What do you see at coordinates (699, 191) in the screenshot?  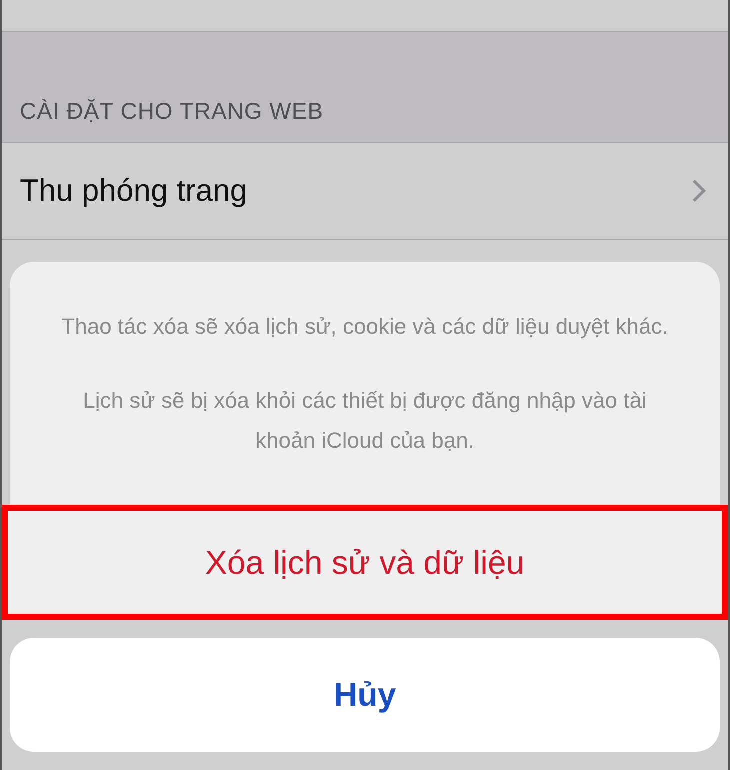 I see `chevron-icon` at bounding box center [699, 191].